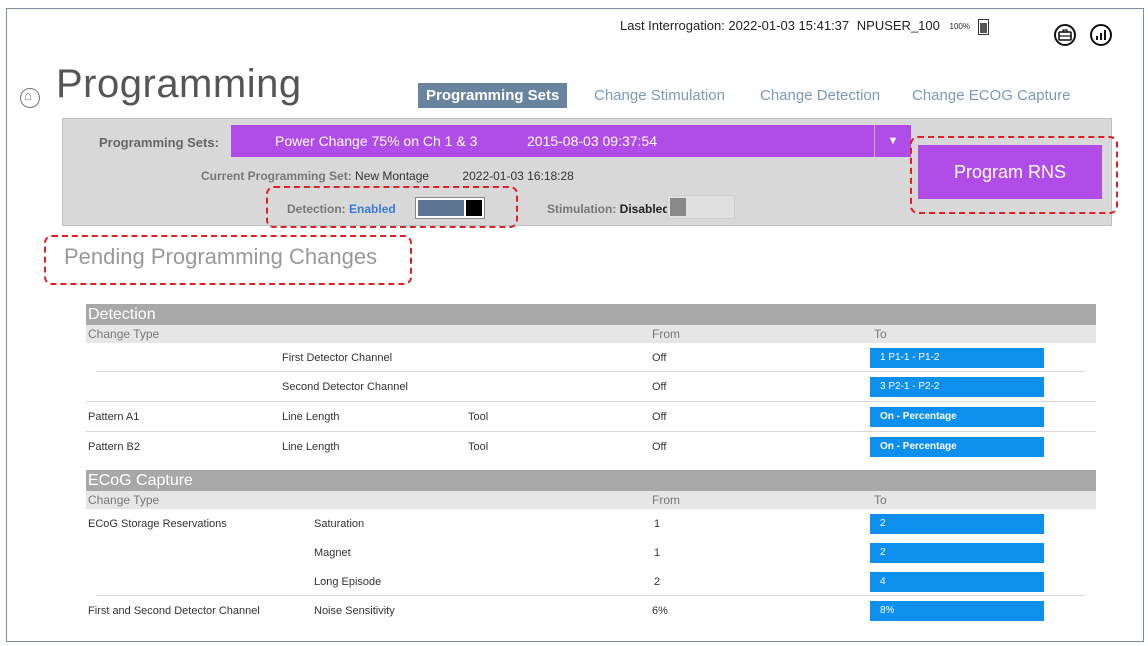  Describe the element at coordinates (591, 480) in the screenshot. I see `ecog-section-header: ECoG Capture` at that location.